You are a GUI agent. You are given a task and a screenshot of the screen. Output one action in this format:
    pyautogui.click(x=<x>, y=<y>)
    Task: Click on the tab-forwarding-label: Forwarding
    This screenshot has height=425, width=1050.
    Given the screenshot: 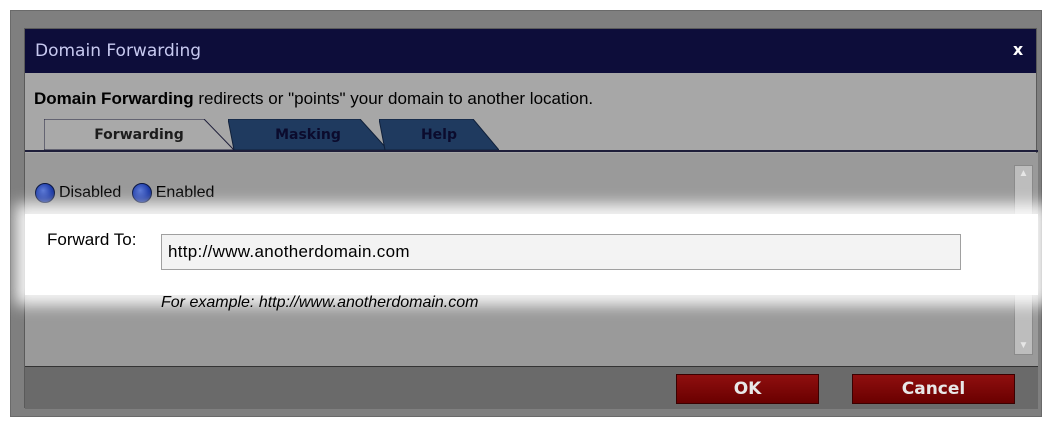 What is the action you would take?
    pyautogui.click(x=139, y=135)
    